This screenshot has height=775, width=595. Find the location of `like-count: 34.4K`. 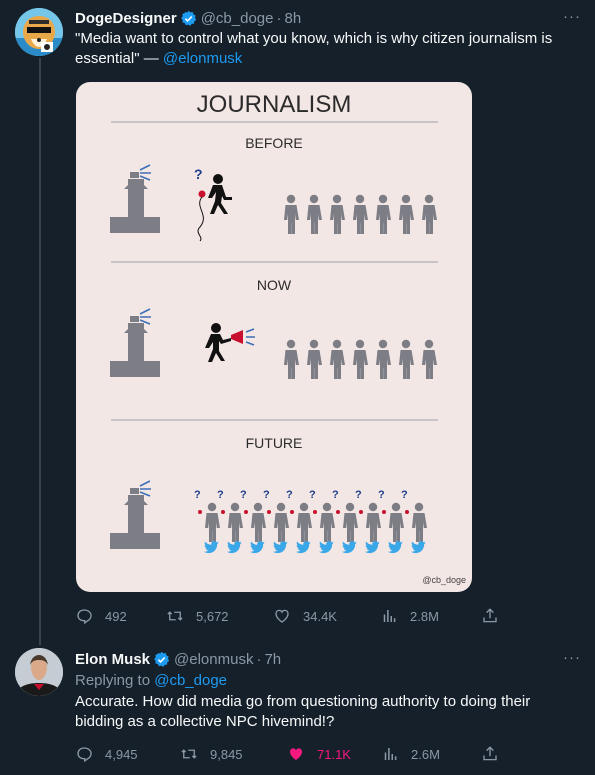

like-count: 34.4K is located at coordinates (320, 616).